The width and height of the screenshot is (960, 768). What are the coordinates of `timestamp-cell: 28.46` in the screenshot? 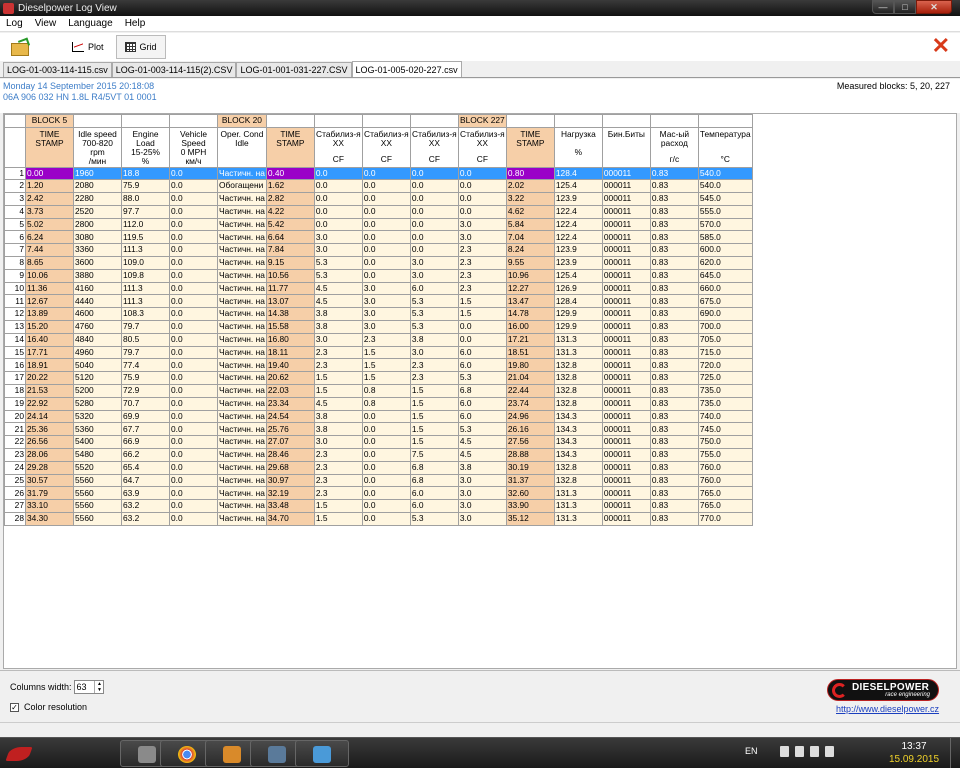 It's located at (290, 455).